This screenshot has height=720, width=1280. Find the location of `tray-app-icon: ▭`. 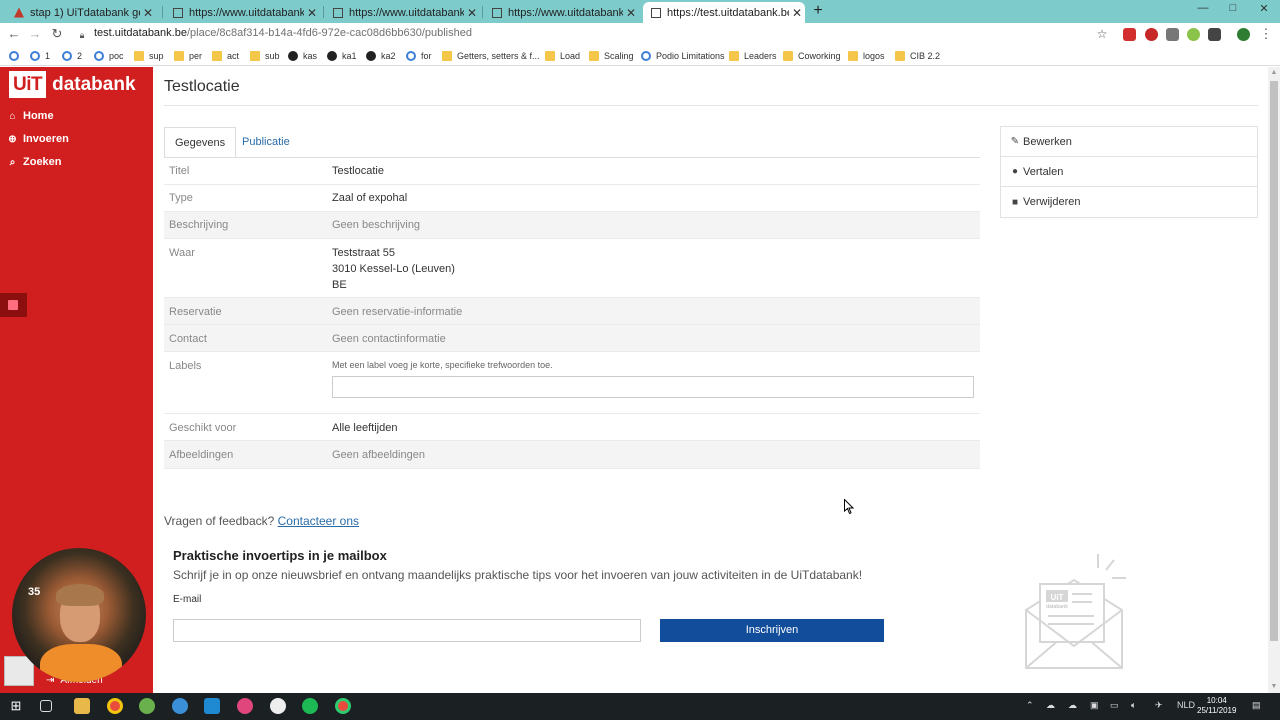

tray-app-icon: ▭ is located at coordinates (1114, 705).